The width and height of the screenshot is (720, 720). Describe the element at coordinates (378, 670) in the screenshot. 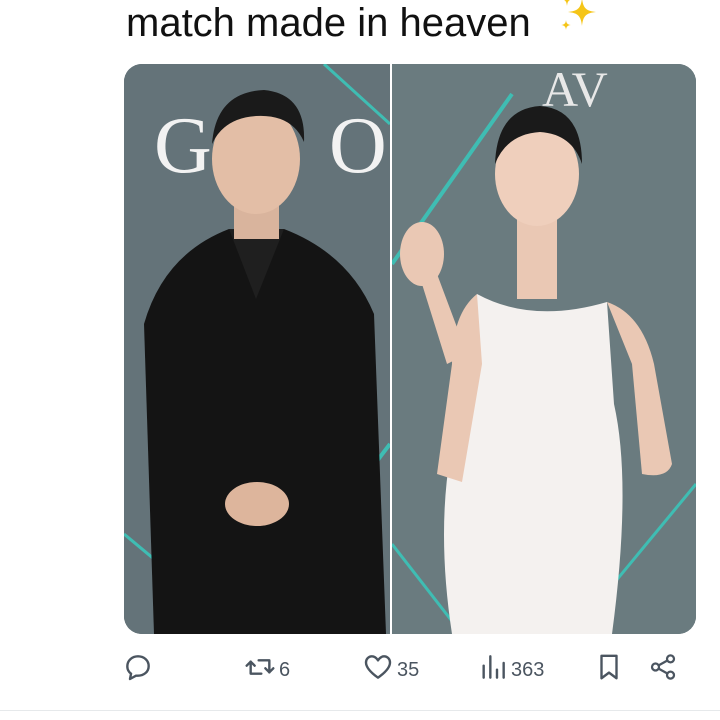

I see `like-icon` at that location.